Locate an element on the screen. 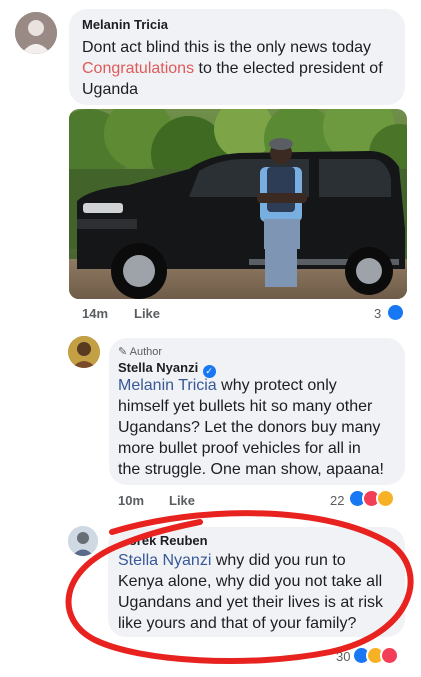 The width and height of the screenshot is (421, 677). reaction-count: 3 is located at coordinates (377, 313).